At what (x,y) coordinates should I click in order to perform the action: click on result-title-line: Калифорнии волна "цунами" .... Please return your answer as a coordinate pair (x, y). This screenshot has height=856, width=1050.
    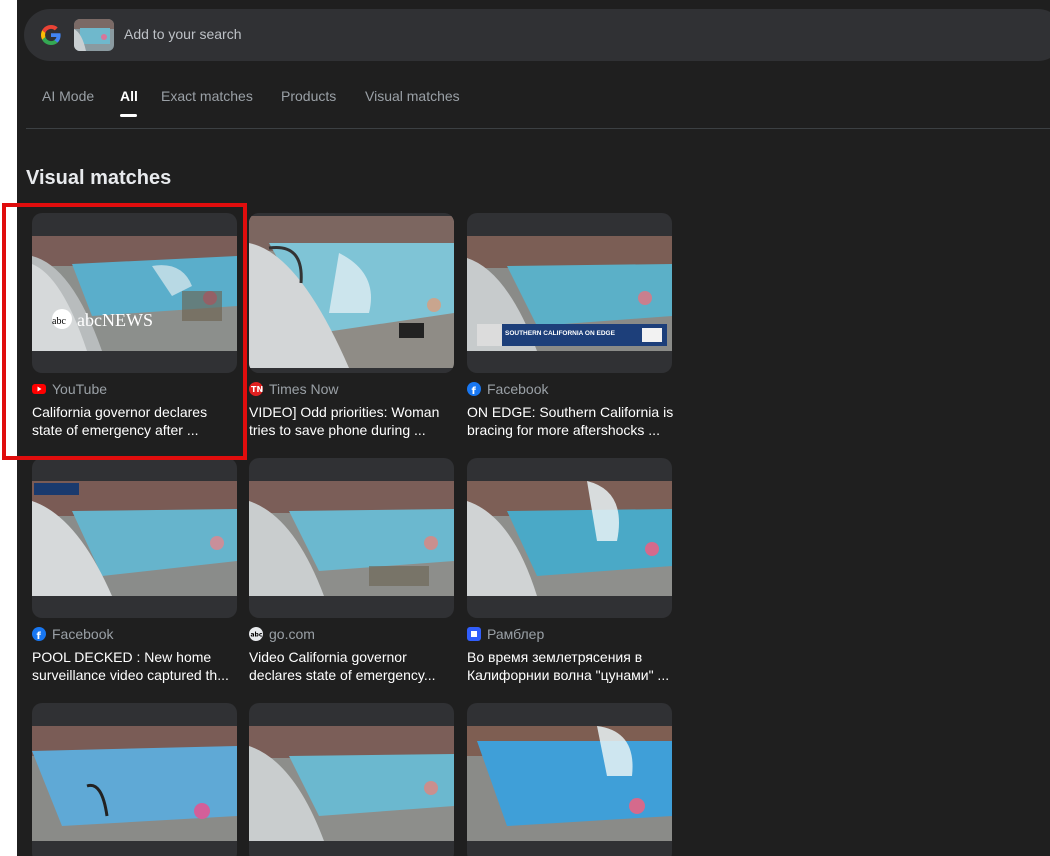
    Looking at the image, I should click on (568, 675).